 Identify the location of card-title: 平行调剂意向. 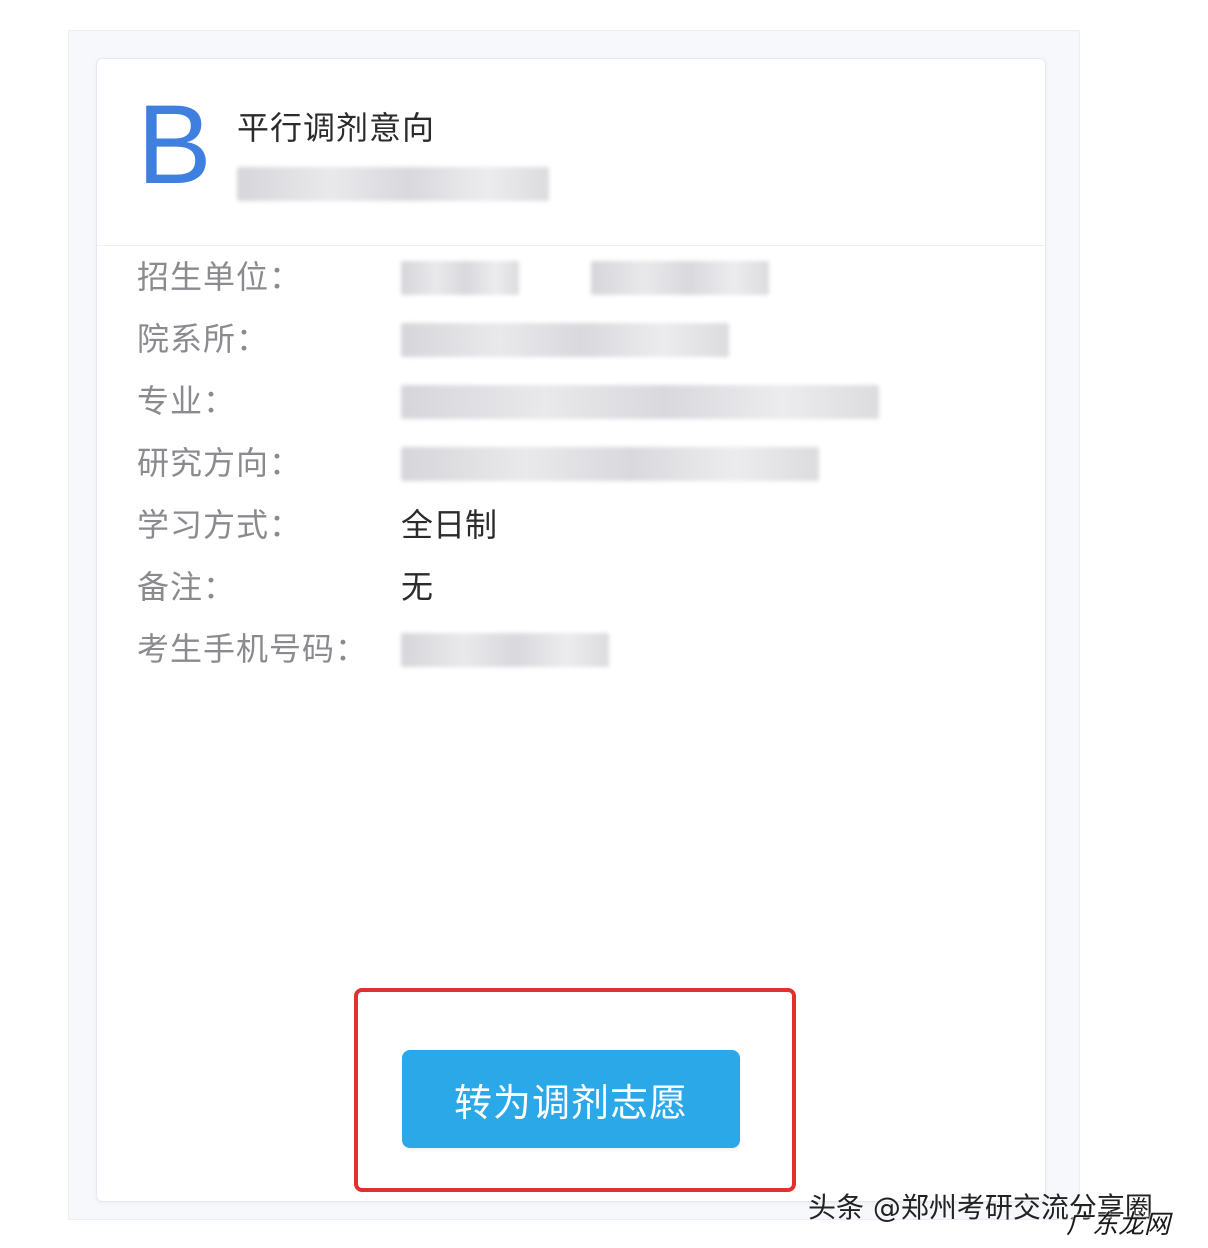
(336, 128).